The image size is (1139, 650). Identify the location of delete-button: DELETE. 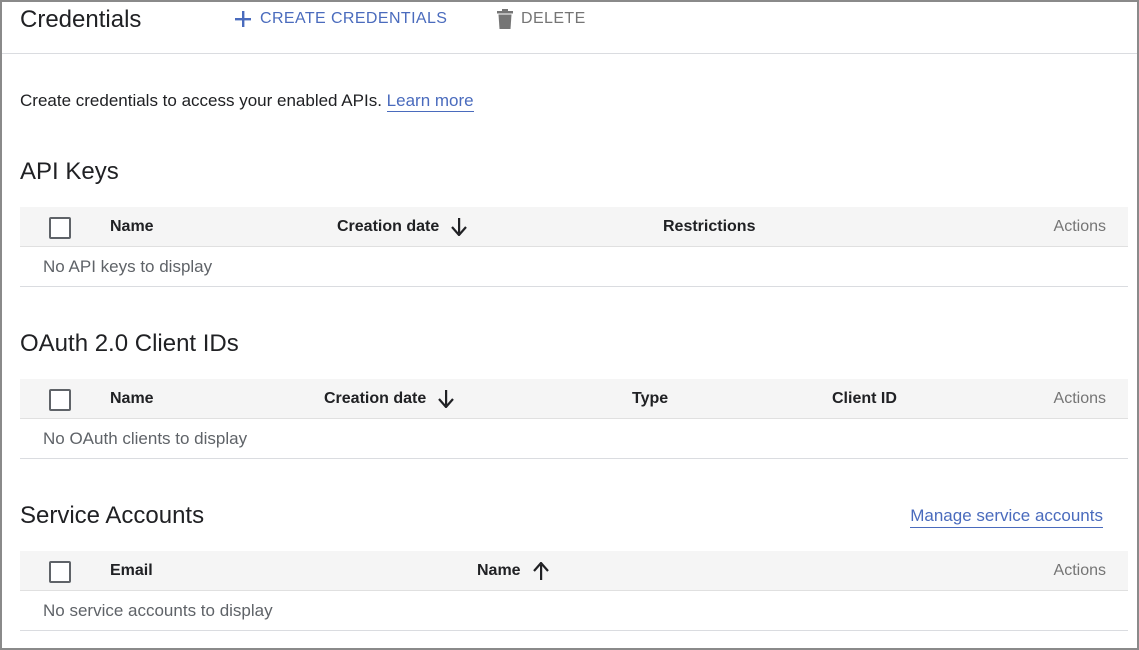
(541, 19).